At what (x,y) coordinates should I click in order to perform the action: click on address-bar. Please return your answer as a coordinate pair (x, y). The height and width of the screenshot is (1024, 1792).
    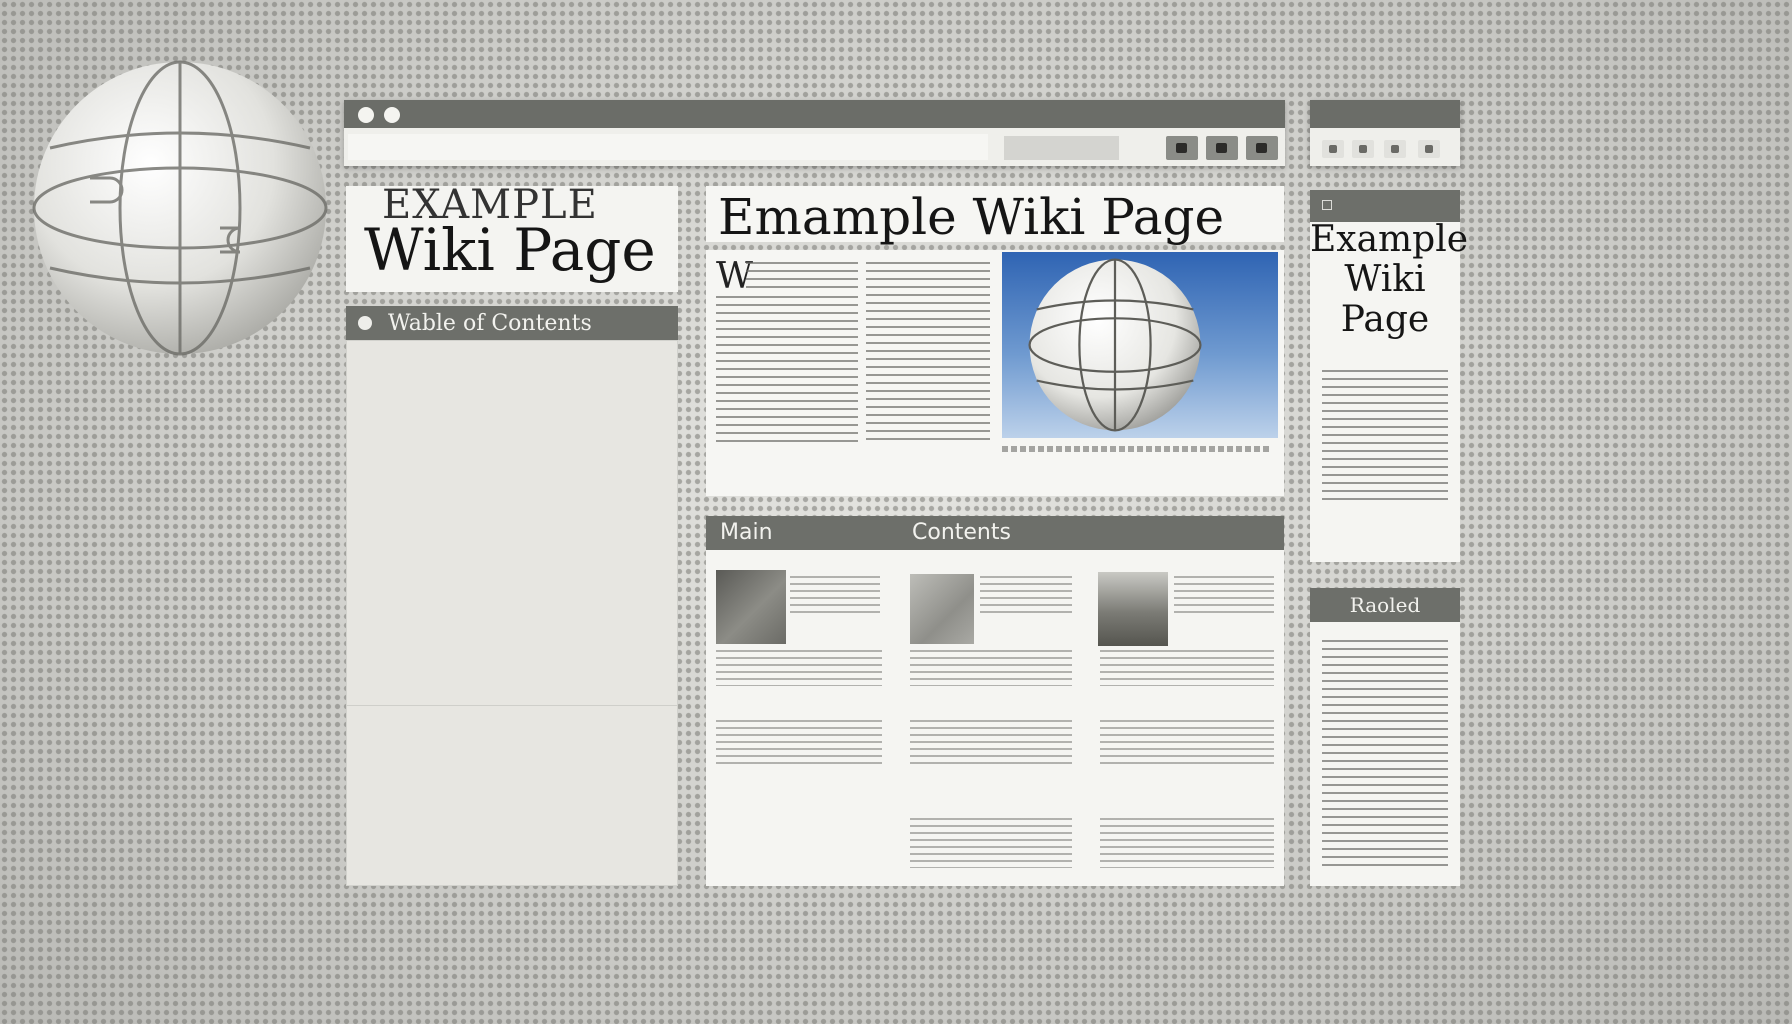
    Looking at the image, I should click on (668, 147).